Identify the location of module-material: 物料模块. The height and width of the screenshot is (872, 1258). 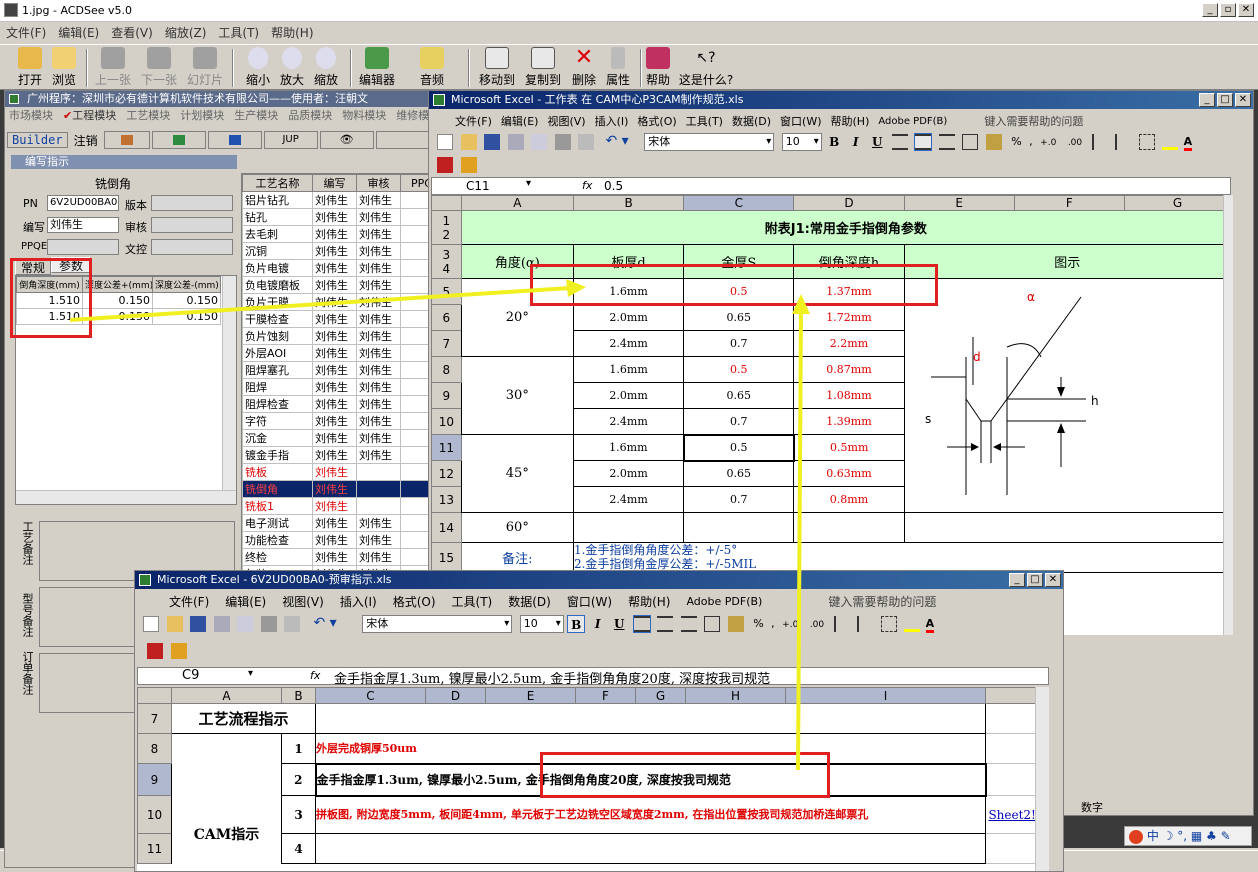
(364, 115).